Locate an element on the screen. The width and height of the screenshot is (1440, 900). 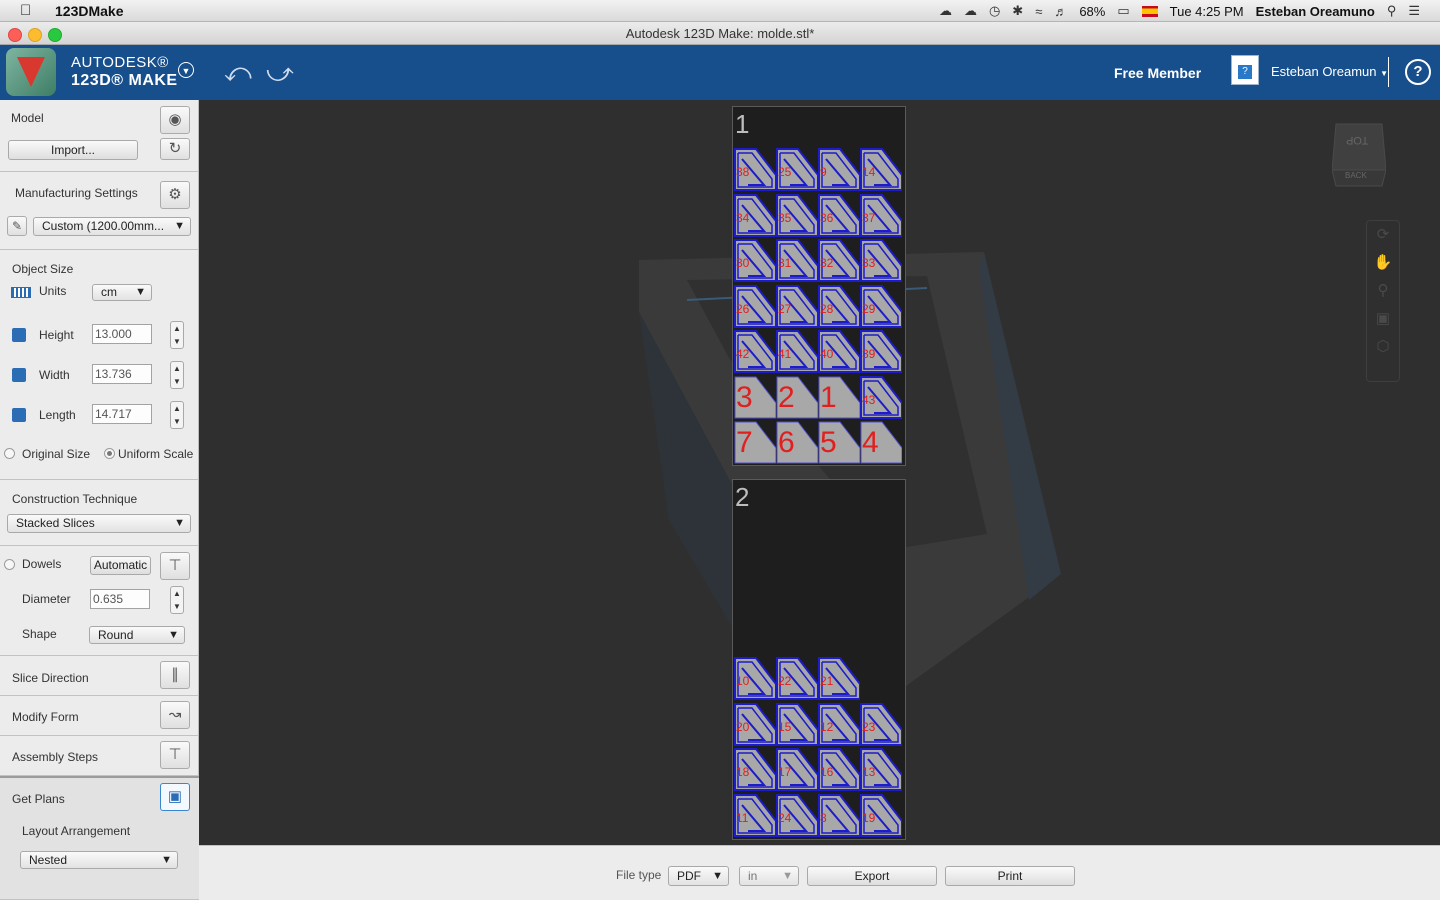
slice-piece: 28 is located at coordinates (839, 306).